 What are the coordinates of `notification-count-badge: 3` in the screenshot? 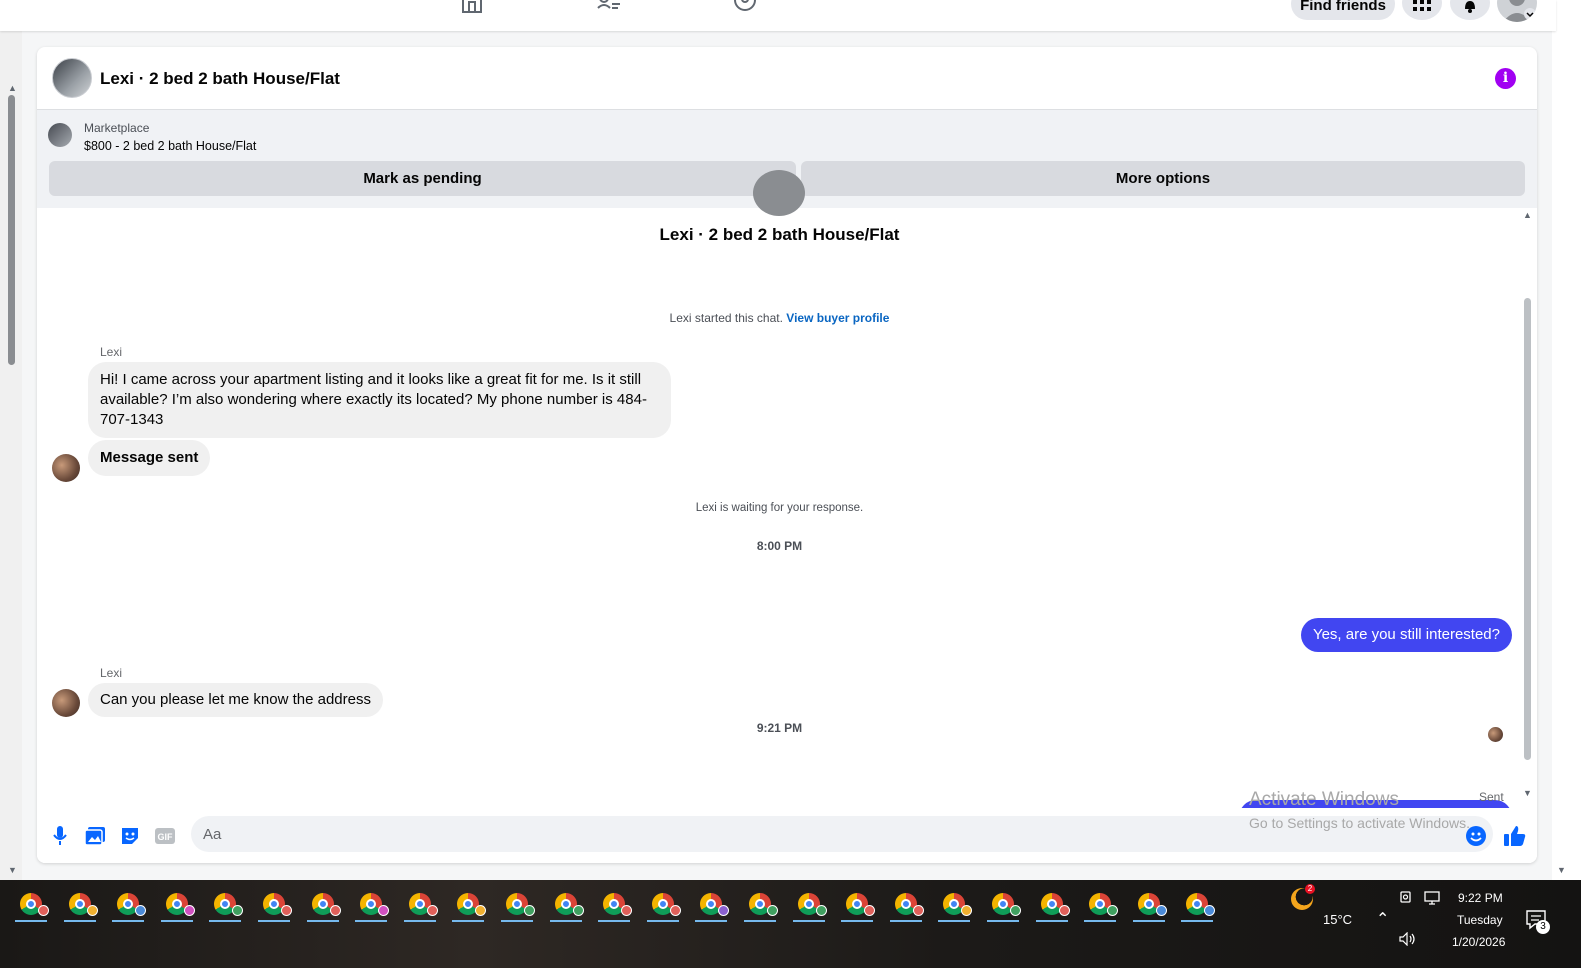 It's located at (1543, 927).